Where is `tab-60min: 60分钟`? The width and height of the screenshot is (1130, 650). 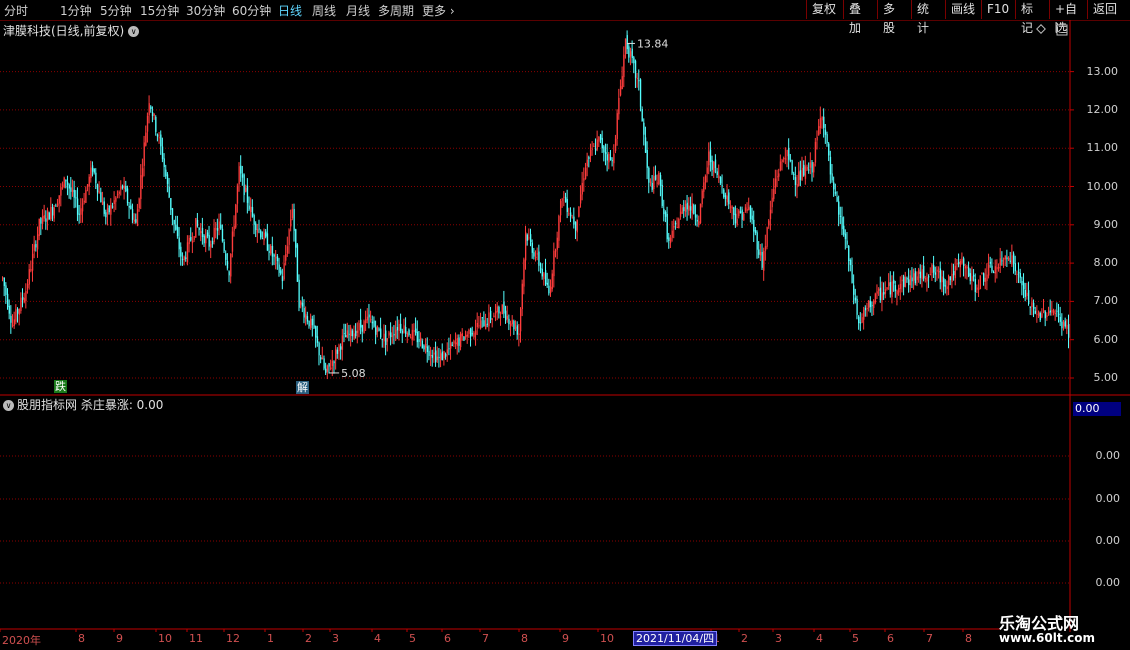
tab-60min: 60分钟 is located at coordinates (251, 10).